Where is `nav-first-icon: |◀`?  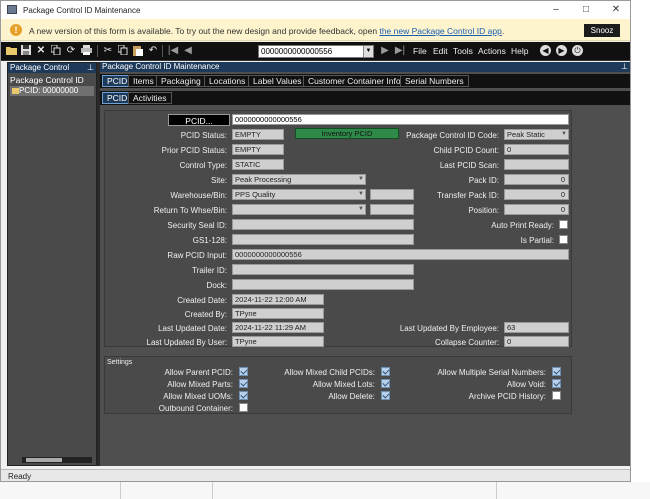
nav-first-icon: |◀ is located at coordinates (173, 51).